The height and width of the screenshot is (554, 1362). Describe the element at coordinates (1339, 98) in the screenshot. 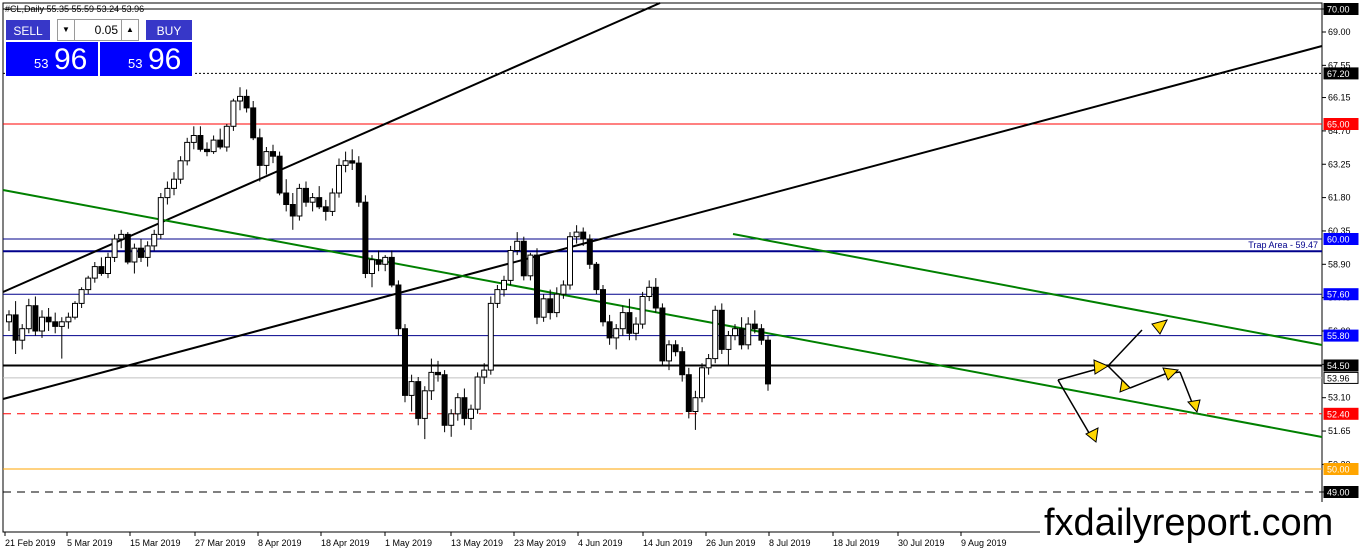

I see `price-tick-label: 66.15` at that location.